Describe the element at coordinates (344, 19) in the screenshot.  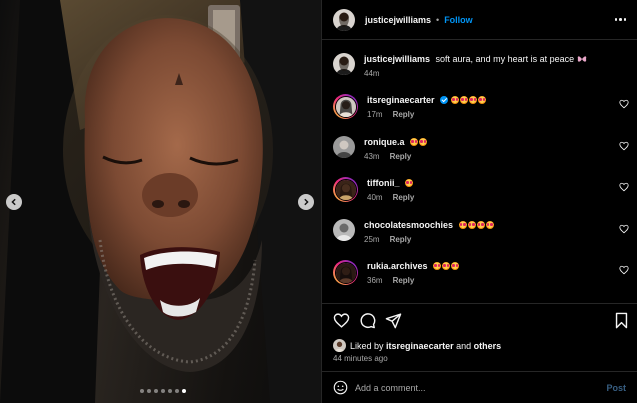
I see `author-avatar` at that location.